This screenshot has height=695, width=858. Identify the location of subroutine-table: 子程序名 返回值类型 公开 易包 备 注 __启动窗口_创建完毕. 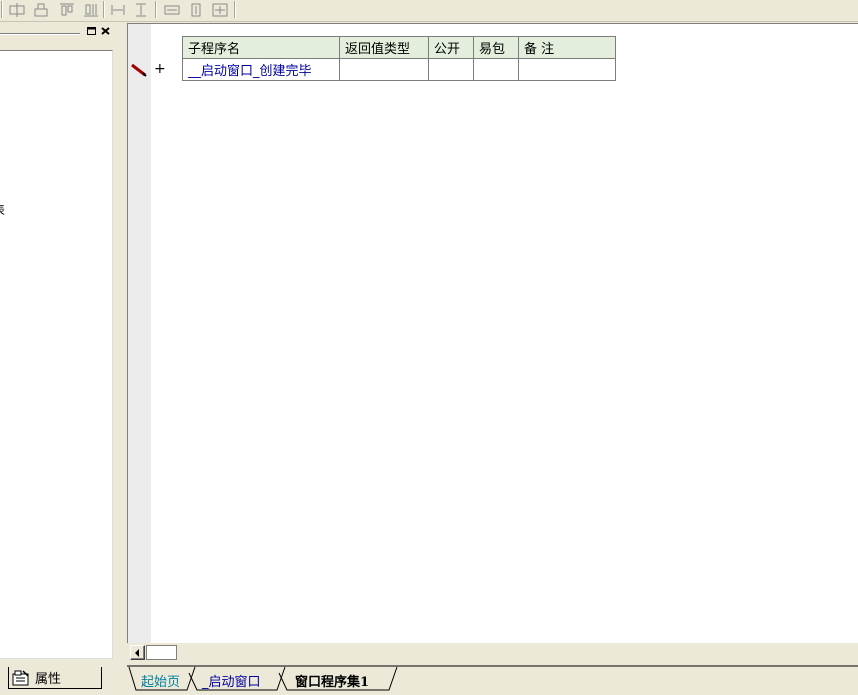
(399, 58).